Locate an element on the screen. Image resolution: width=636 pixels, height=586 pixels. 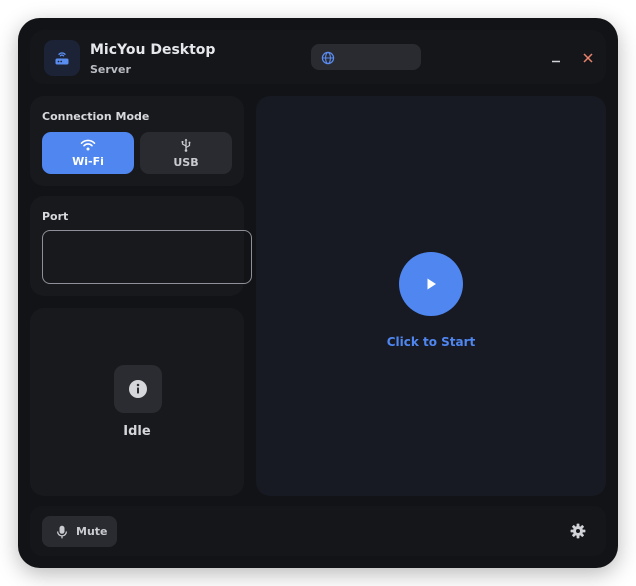
play-icon is located at coordinates (431, 284).